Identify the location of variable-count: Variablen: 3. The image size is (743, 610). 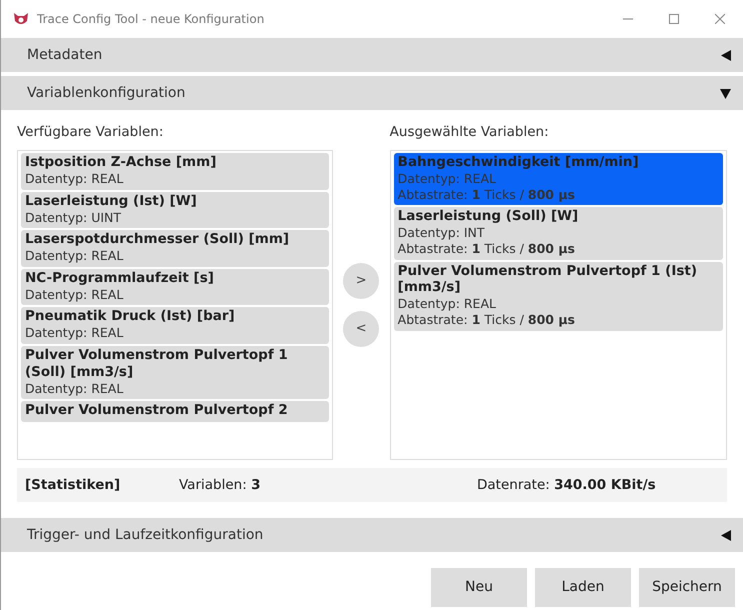
(220, 486).